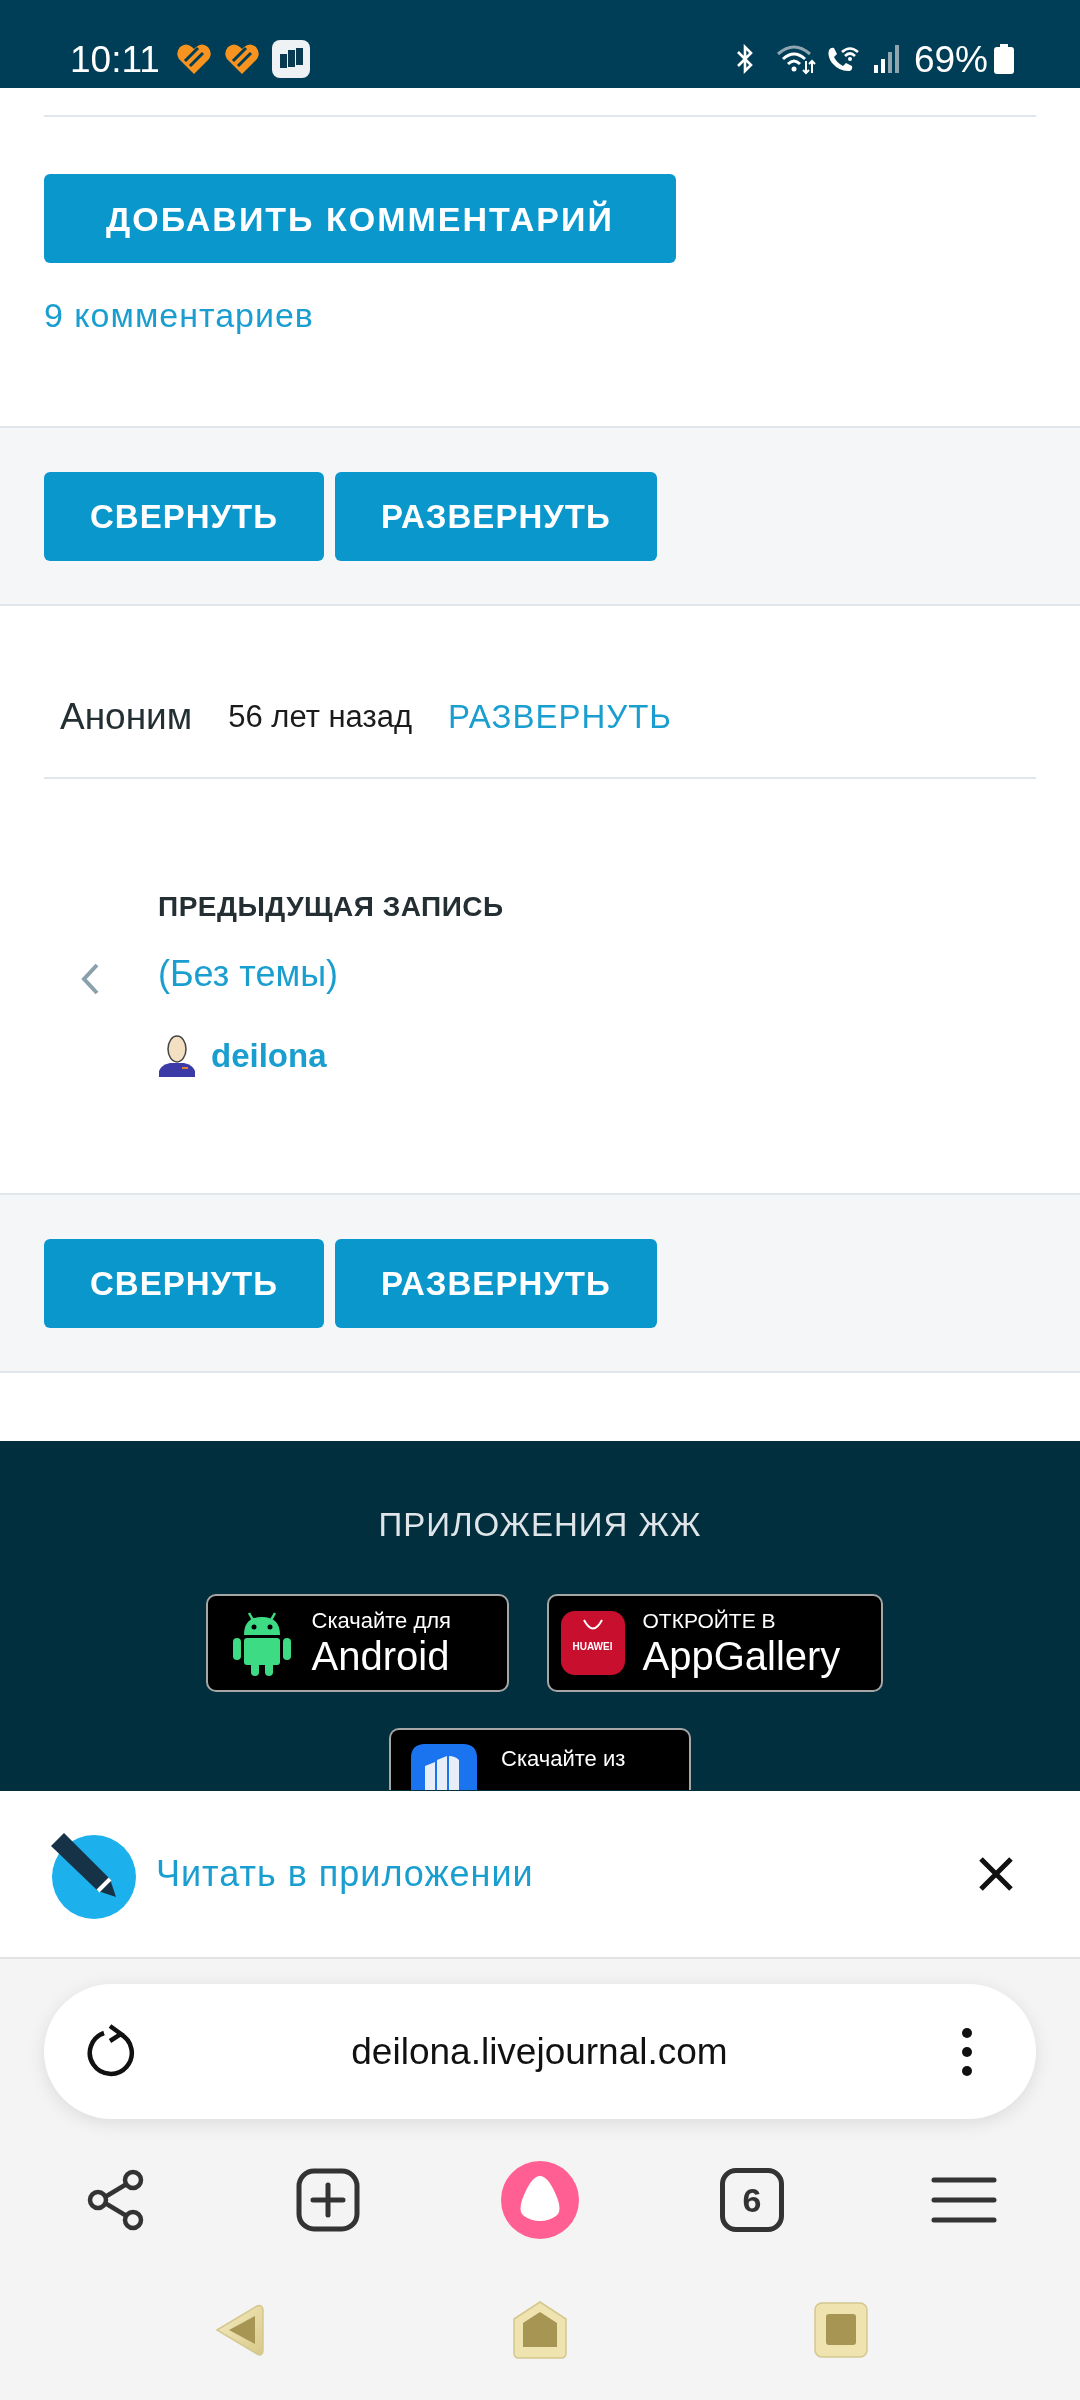 The image size is (1080, 2400). Describe the element at coordinates (331, 907) in the screenshot. I see `previous-entry-heading: ПРЕДЫДУЩАЯ ЗАПИСЬ` at that location.